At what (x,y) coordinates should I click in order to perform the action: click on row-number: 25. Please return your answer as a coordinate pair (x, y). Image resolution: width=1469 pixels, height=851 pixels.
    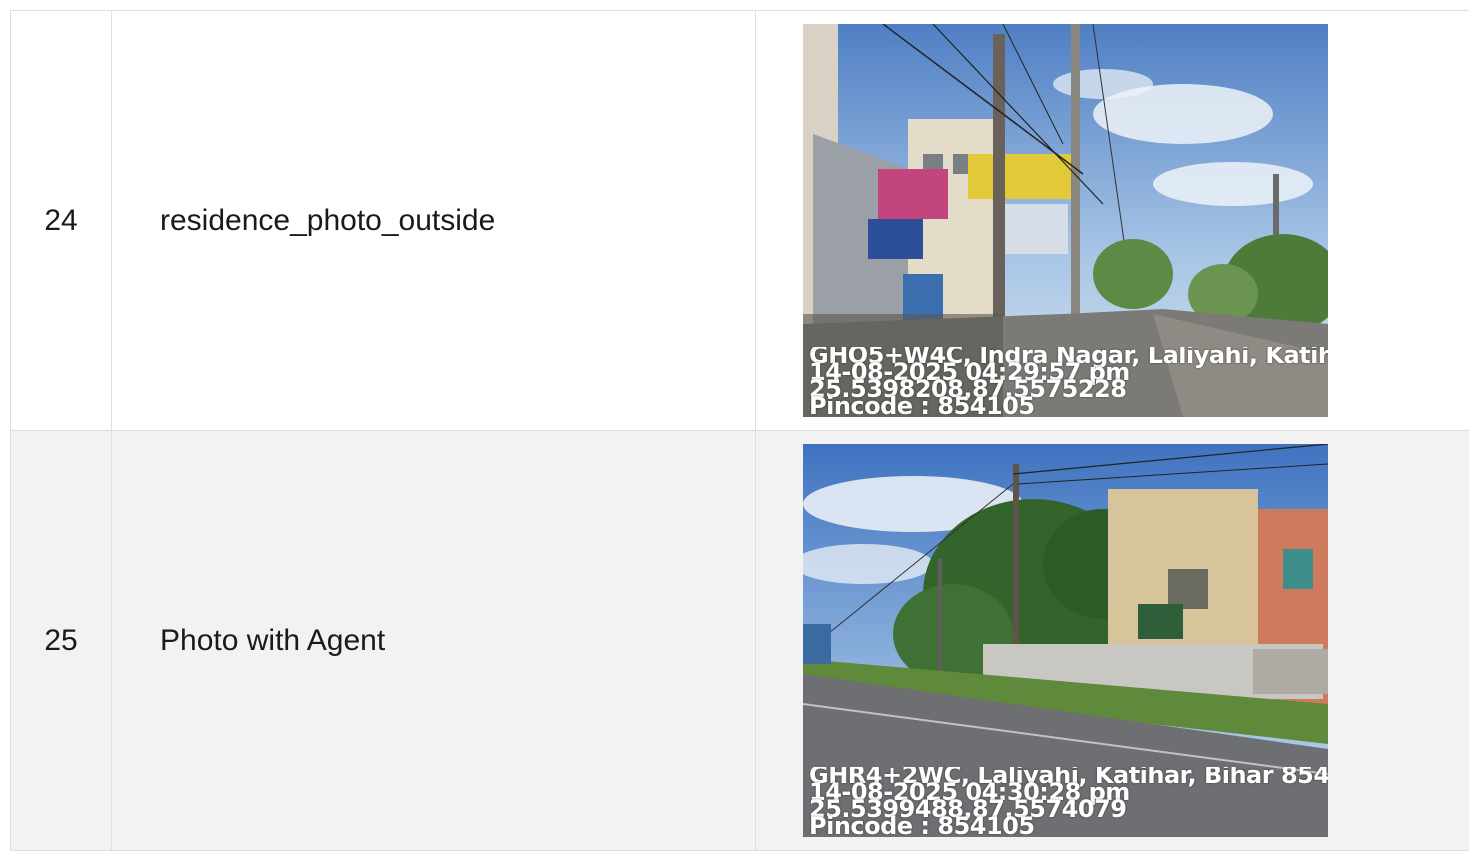
    Looking at the image, I should click on (61, 641).